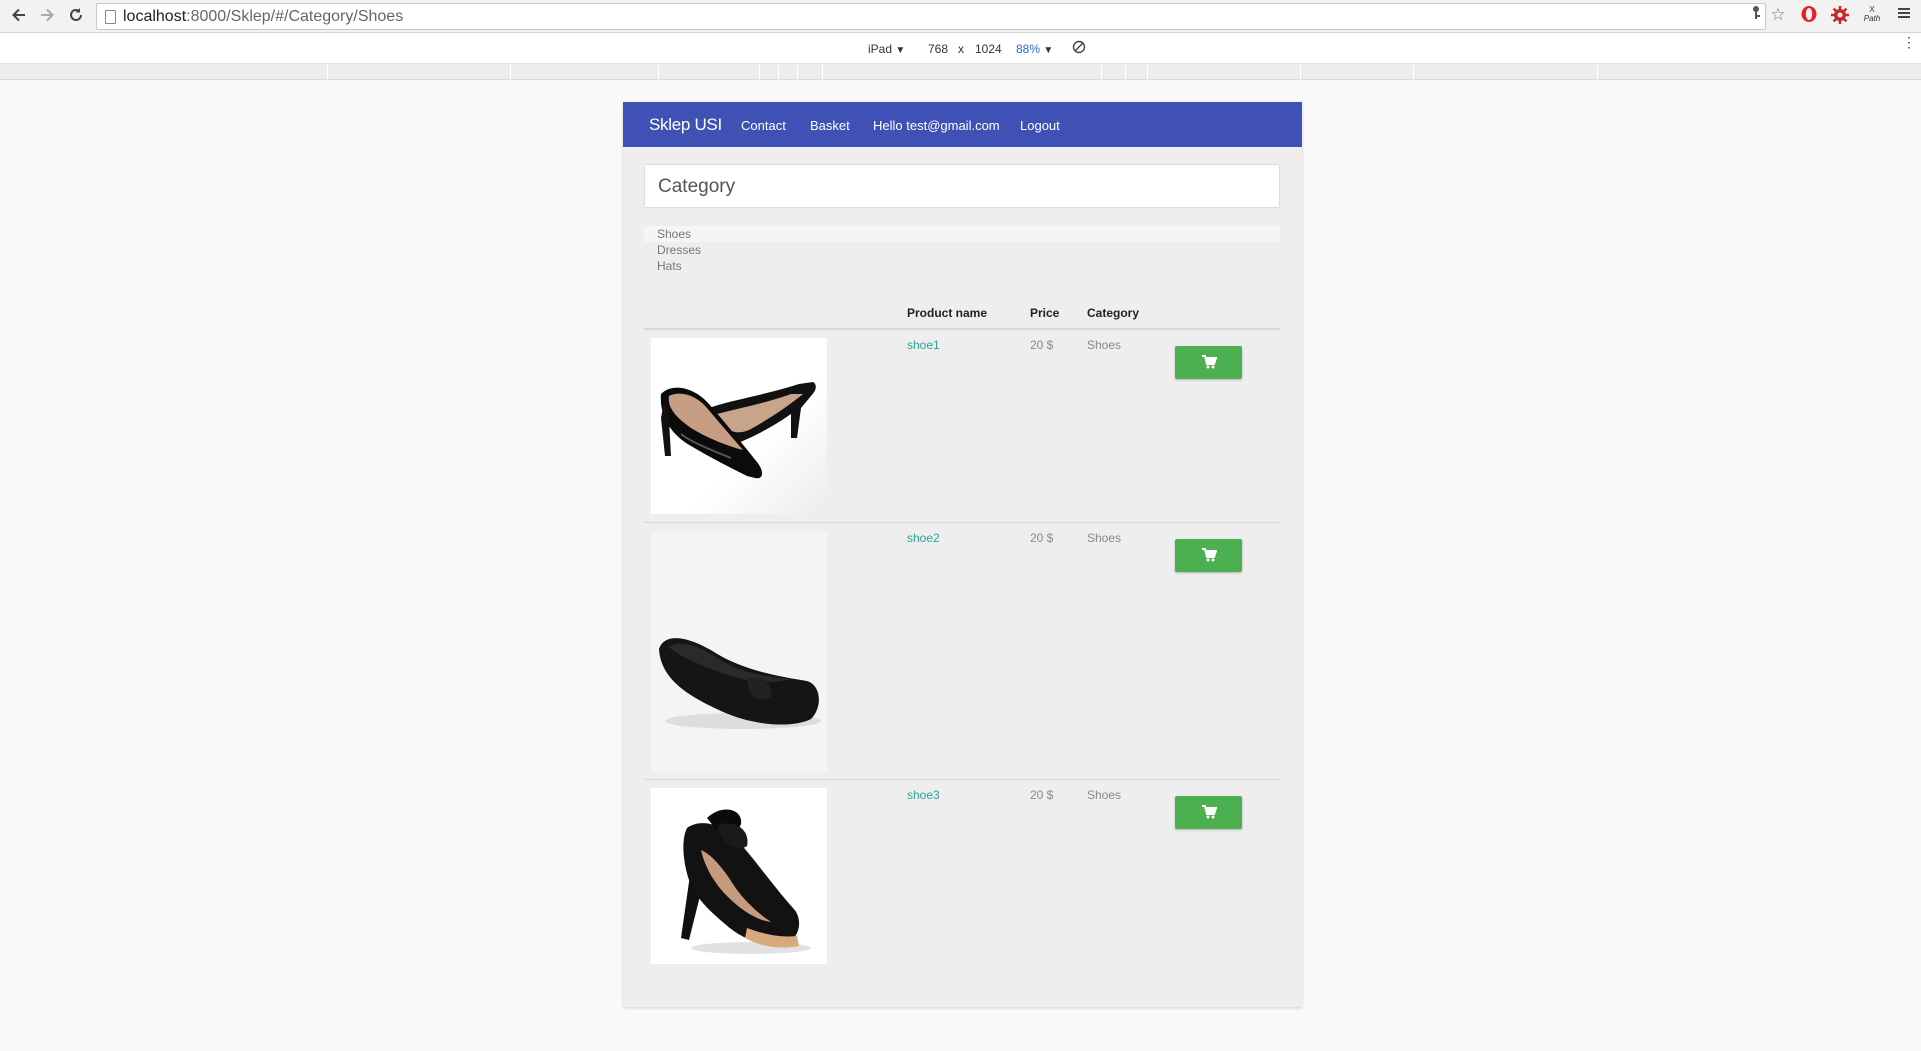 This screenshot has height=1051, width=1921. Describe the element at coordinates (1113, 313) in the screenshot. I see `header-category: Category` at that location.